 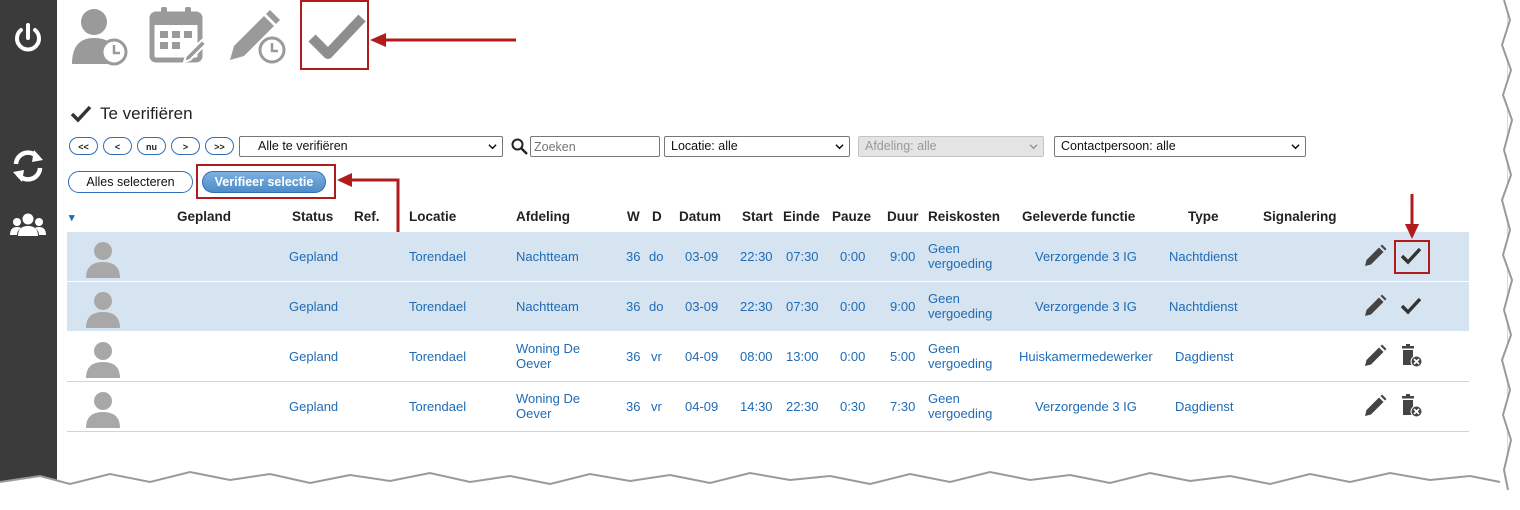 What do you see at coordinates (519, 146) in the screenshot?
I see `search-icon` at bounding box center [519, 146].